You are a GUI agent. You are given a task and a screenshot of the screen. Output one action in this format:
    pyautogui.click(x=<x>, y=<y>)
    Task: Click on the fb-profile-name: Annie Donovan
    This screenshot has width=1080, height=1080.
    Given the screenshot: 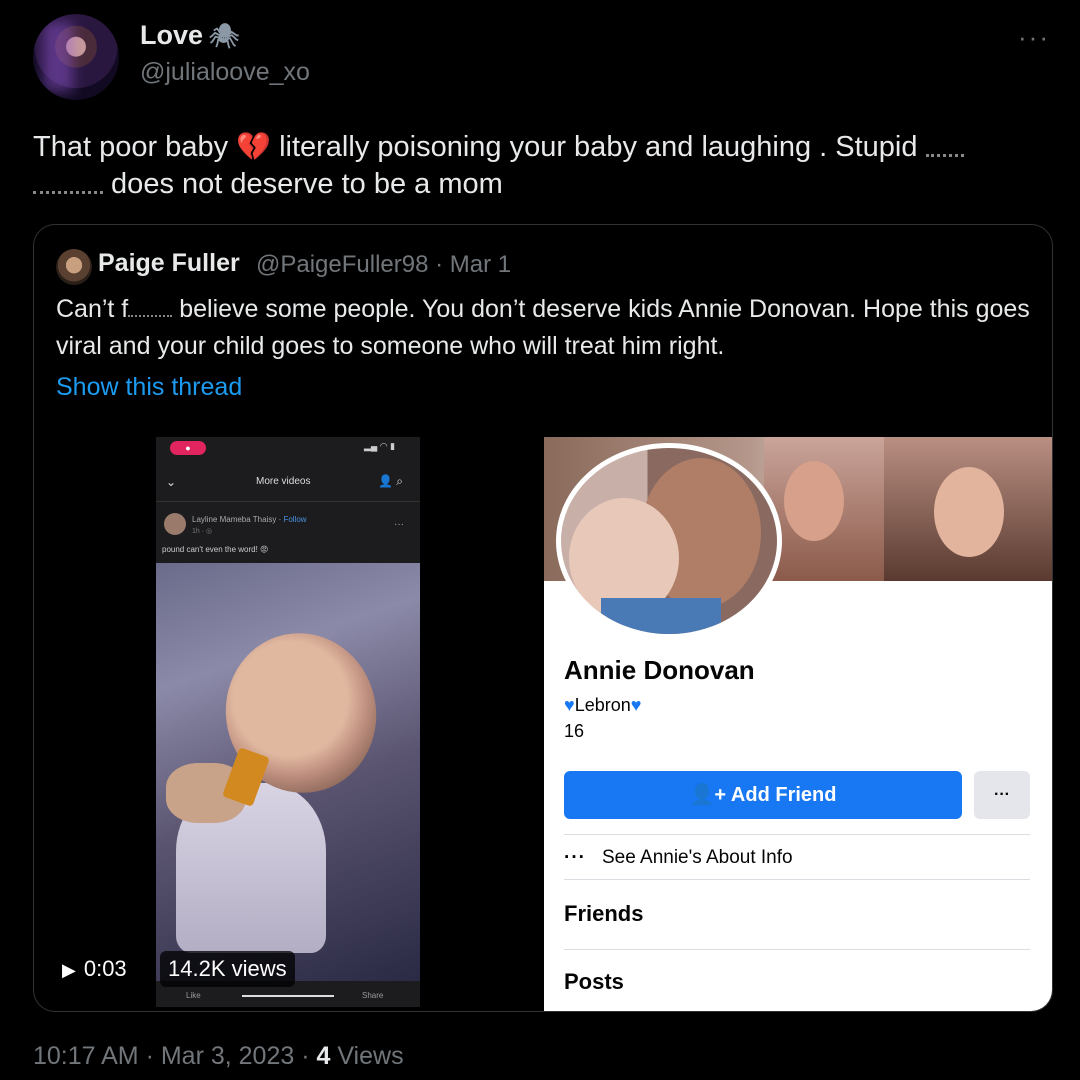 What is the action you would take?
    pyautogui.click(x=659, y=670)
    